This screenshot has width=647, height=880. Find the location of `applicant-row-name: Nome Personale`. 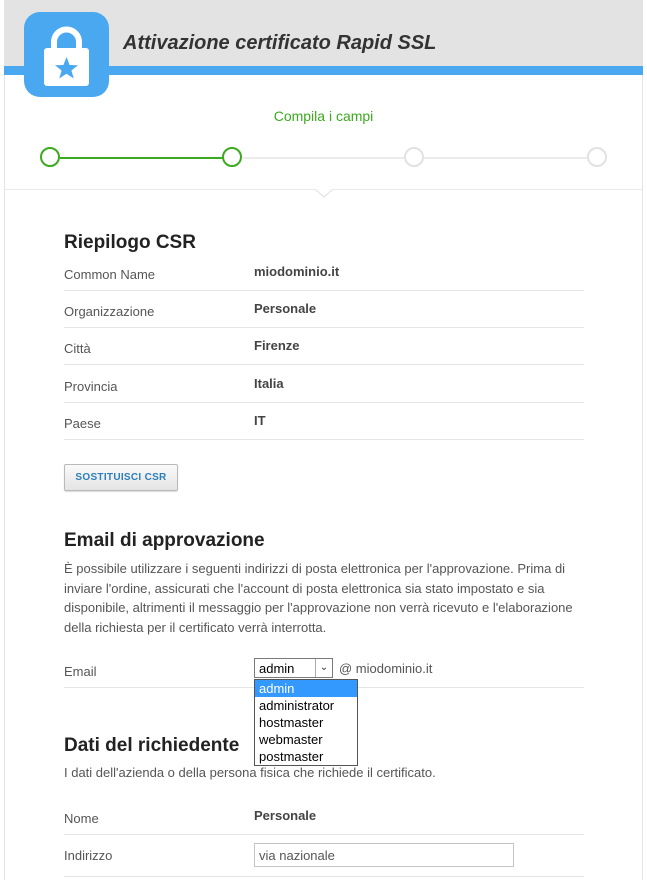

applicant-row-name: Nome Personale is located at coordinates (324, 816).